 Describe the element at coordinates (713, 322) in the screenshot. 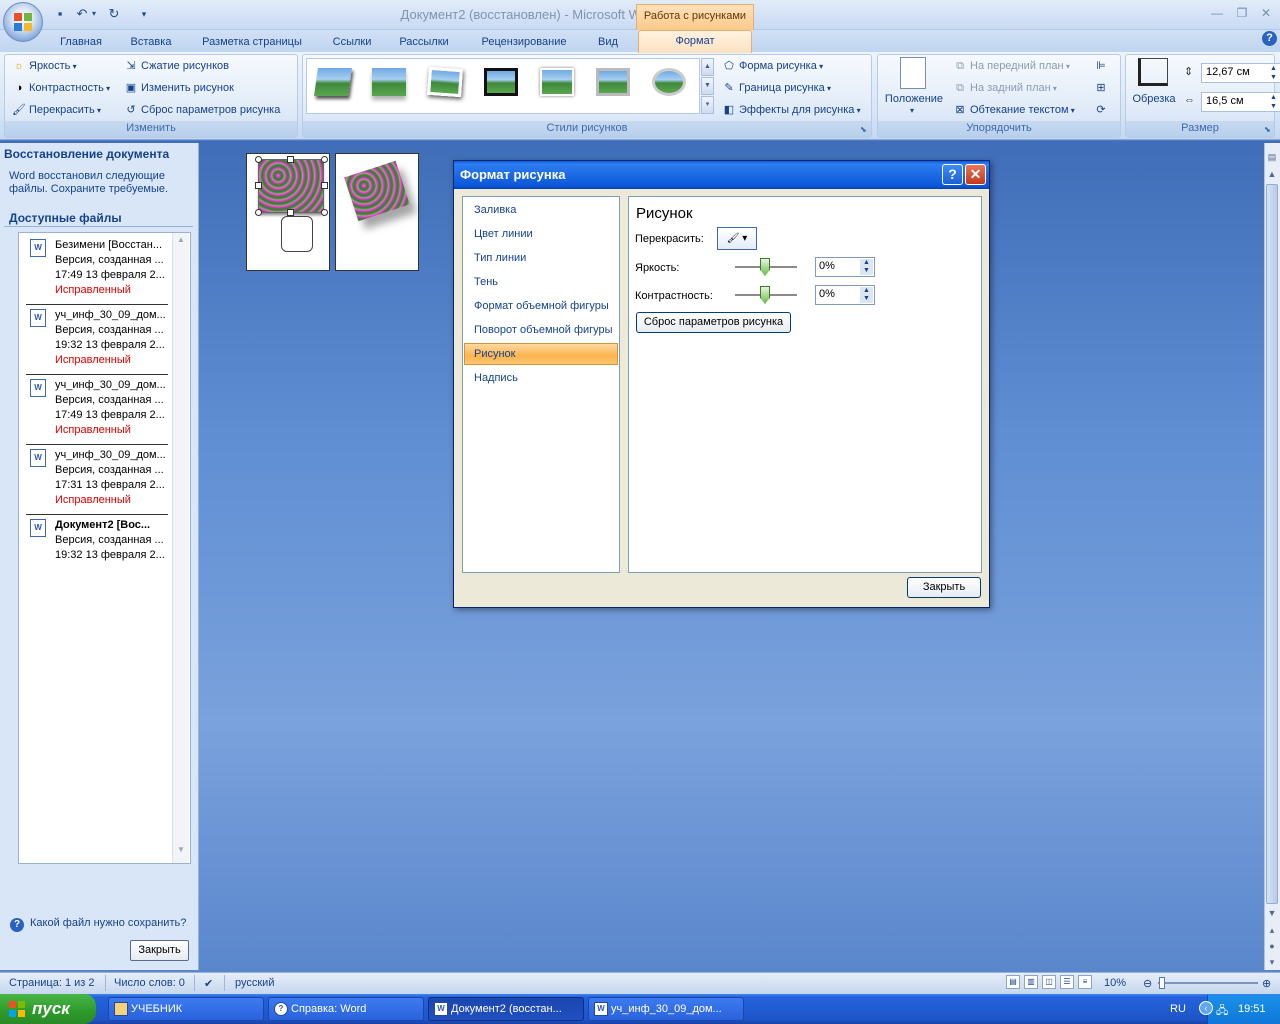

I see `reset-picture-settings-button: Сброс параметров рисунка` at that location.